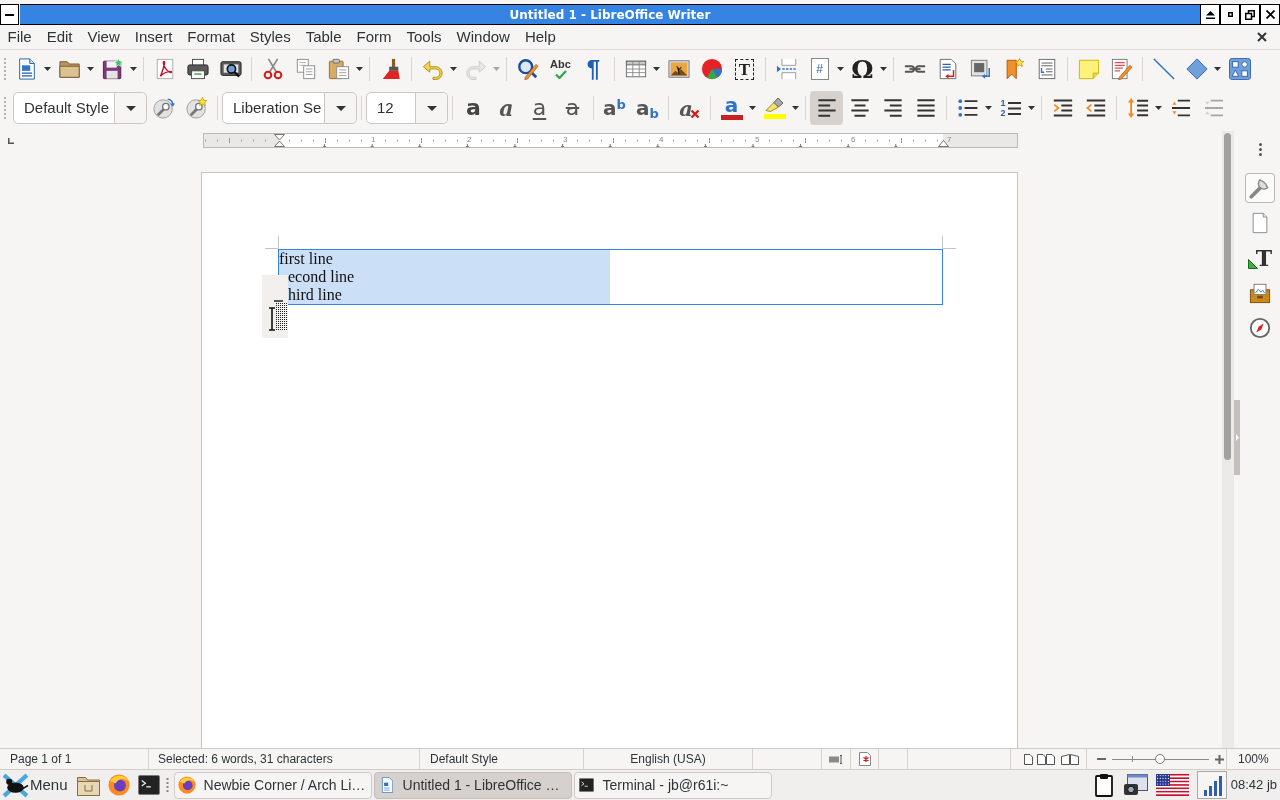 This screenshot has height=800, width=1280. Describe the element at coordinates (473, 108) in the screenshot. I see `bold-button: a` at that location.